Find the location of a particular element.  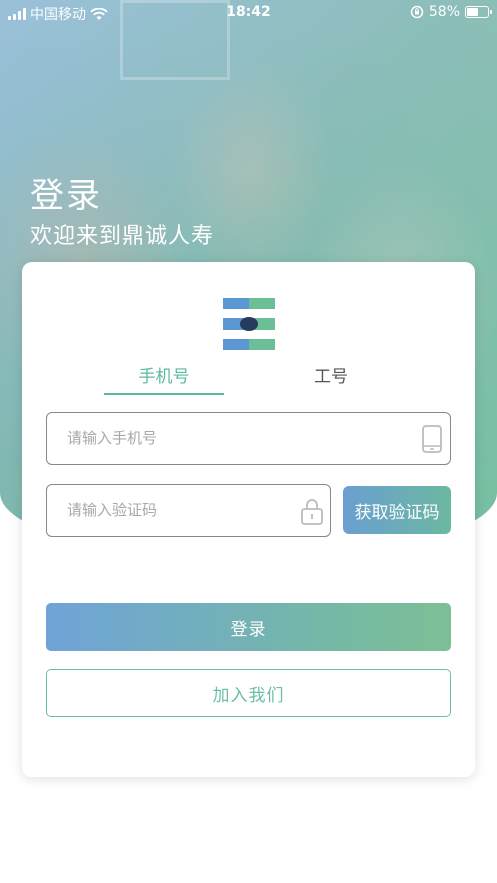

lock-icon is located at coordinates (312, 512).